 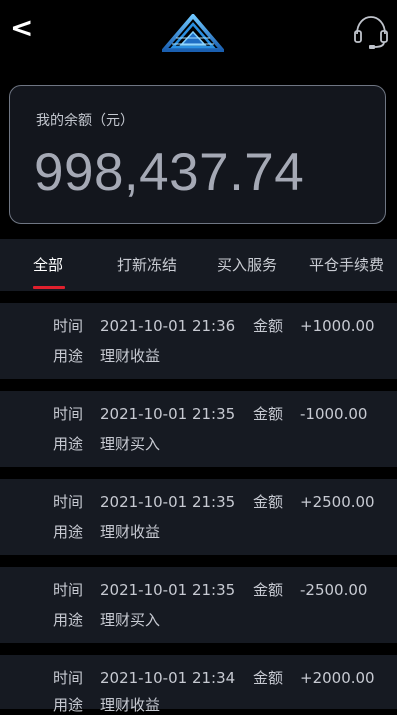 I want to click on balance-value: 998,437.74, so click(x=169, y=172).